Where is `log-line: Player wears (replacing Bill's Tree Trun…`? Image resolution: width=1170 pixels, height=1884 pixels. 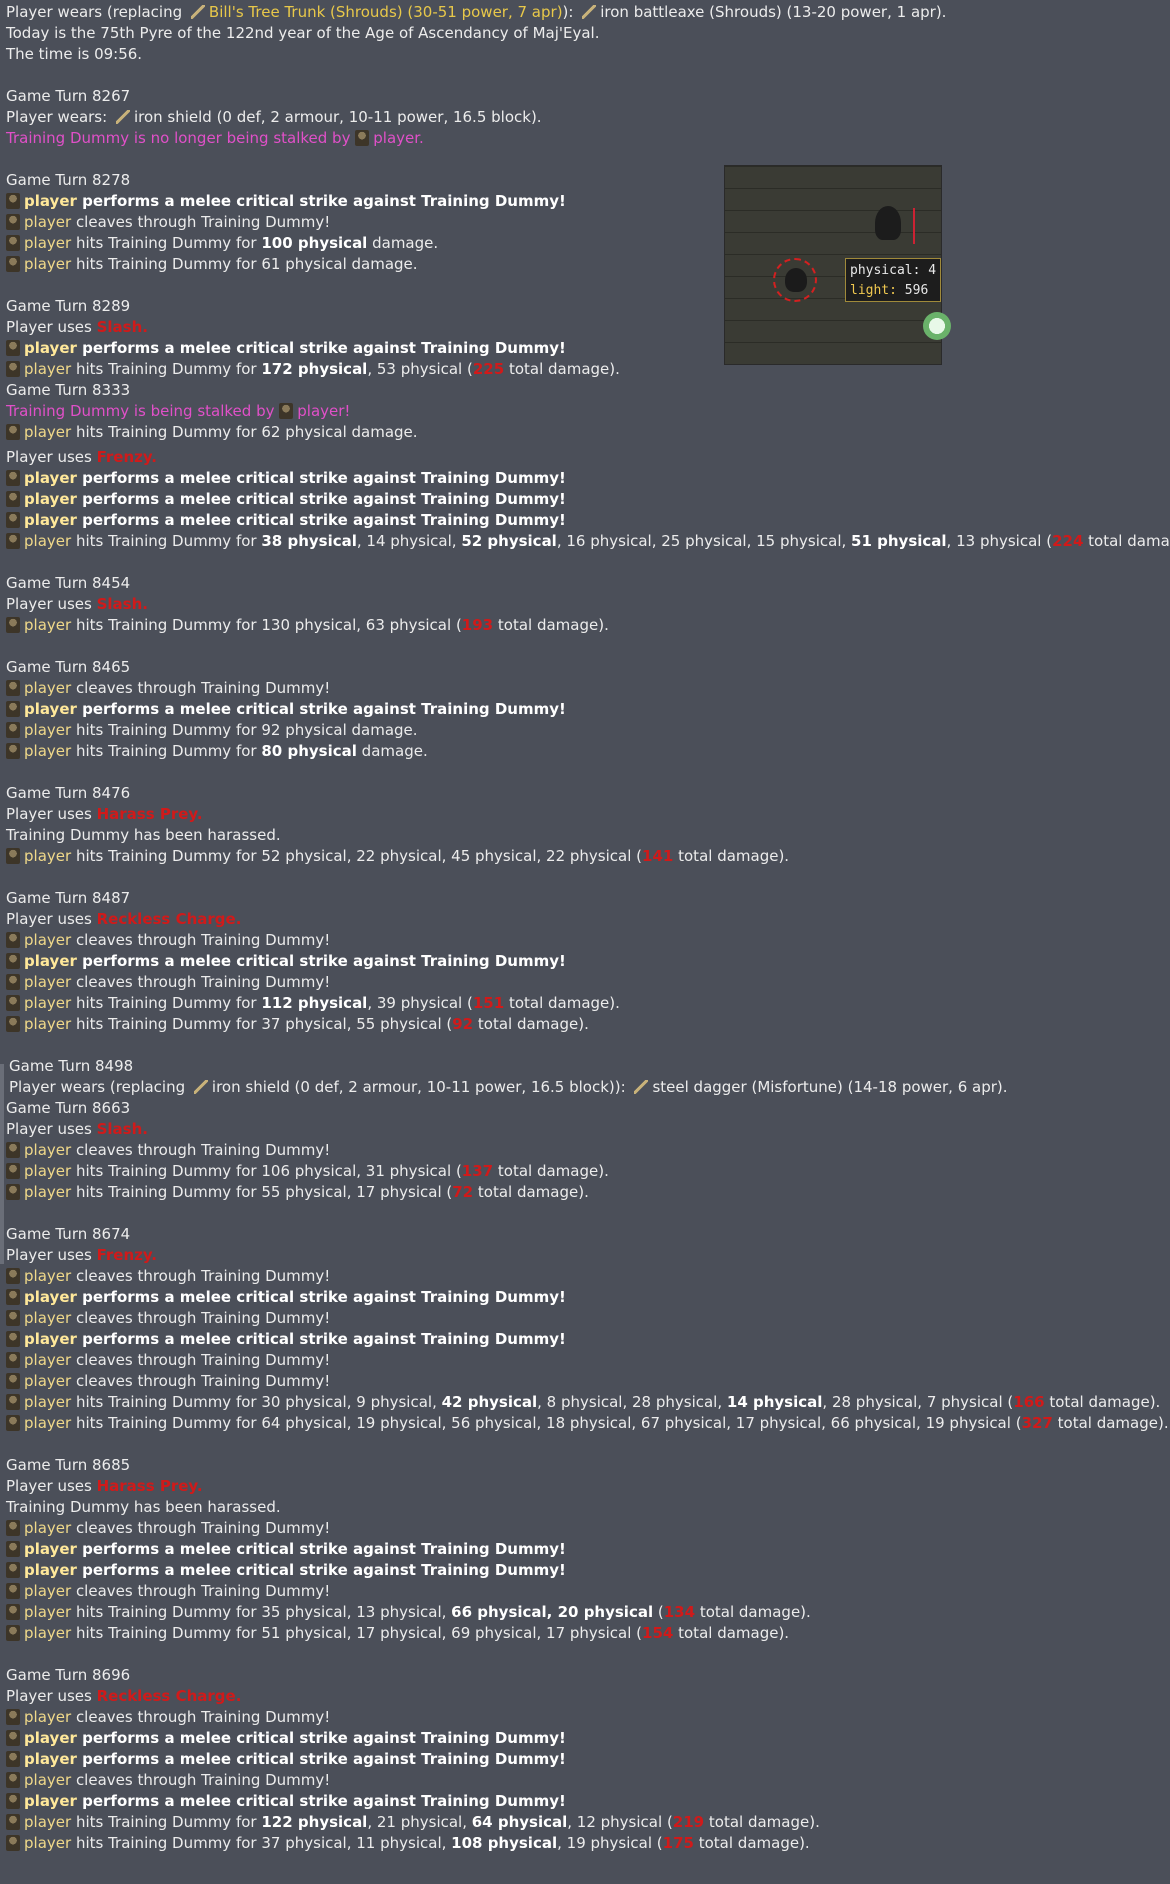
log-line: Player wears (replacing Bill's Tree Trun… is located at coordinates (586, 12).